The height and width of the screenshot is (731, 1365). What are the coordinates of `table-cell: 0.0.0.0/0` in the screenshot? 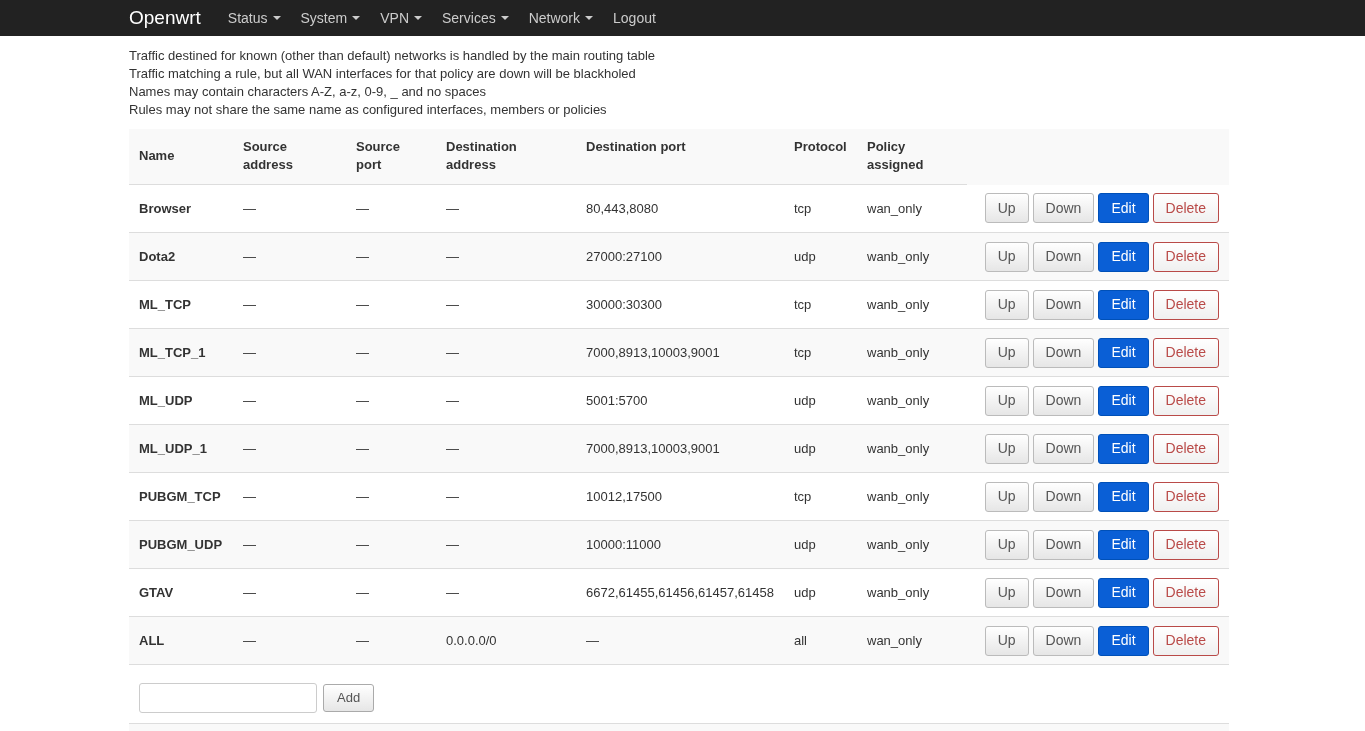 It's located at (471, 640).